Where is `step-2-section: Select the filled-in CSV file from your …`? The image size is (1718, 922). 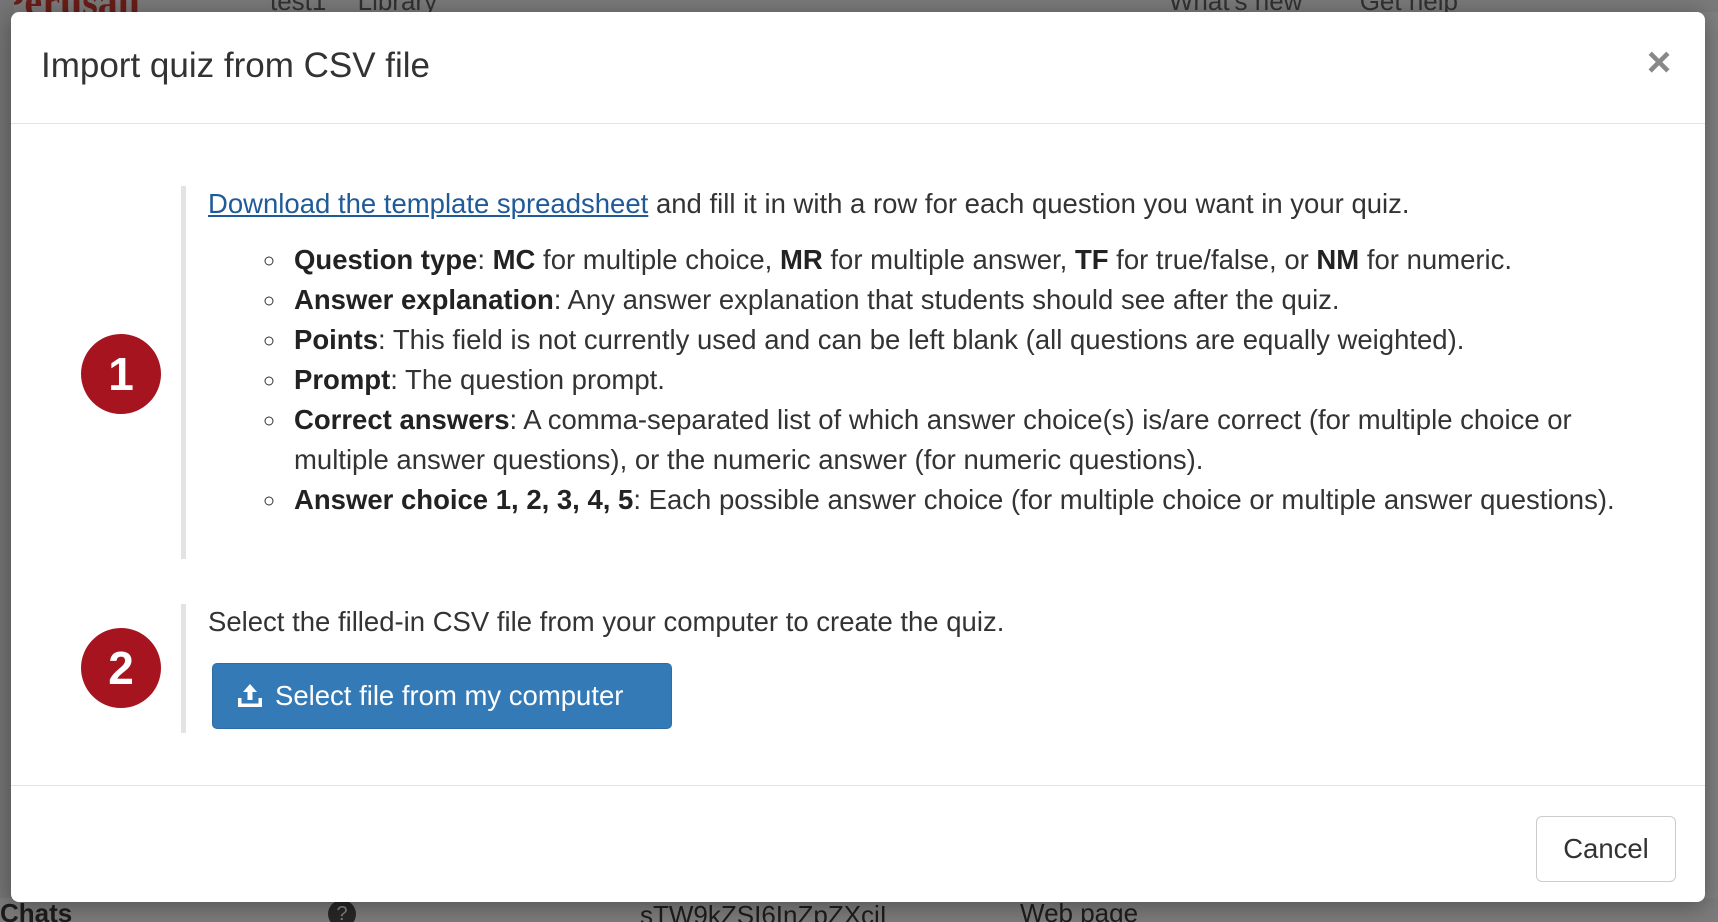 step-2-section: Select the filled-in CSV file from your … is located at coordinates (914, 668).